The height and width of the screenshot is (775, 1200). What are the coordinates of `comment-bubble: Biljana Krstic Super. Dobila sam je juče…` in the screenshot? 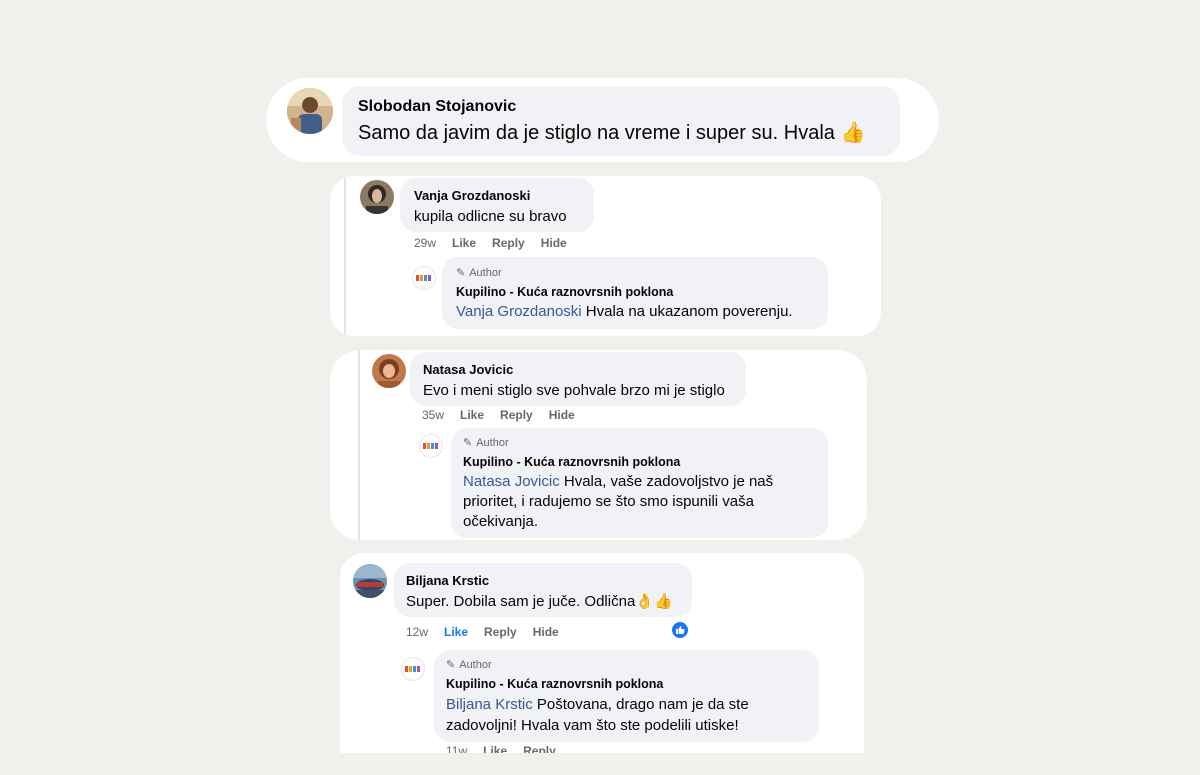 It's located at (543, 590).